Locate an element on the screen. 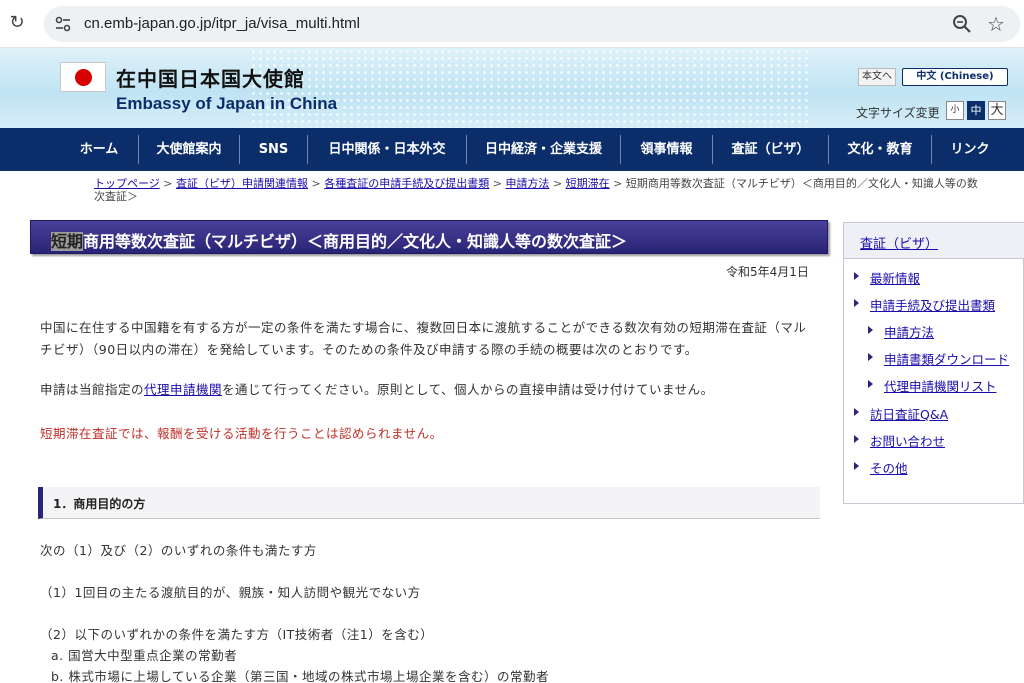 The height and width of the screenshot is (683, 1024). breadcrumb-visa-info: 査証（ビザ）申請関連情報 is located at coordinates (242, 183).